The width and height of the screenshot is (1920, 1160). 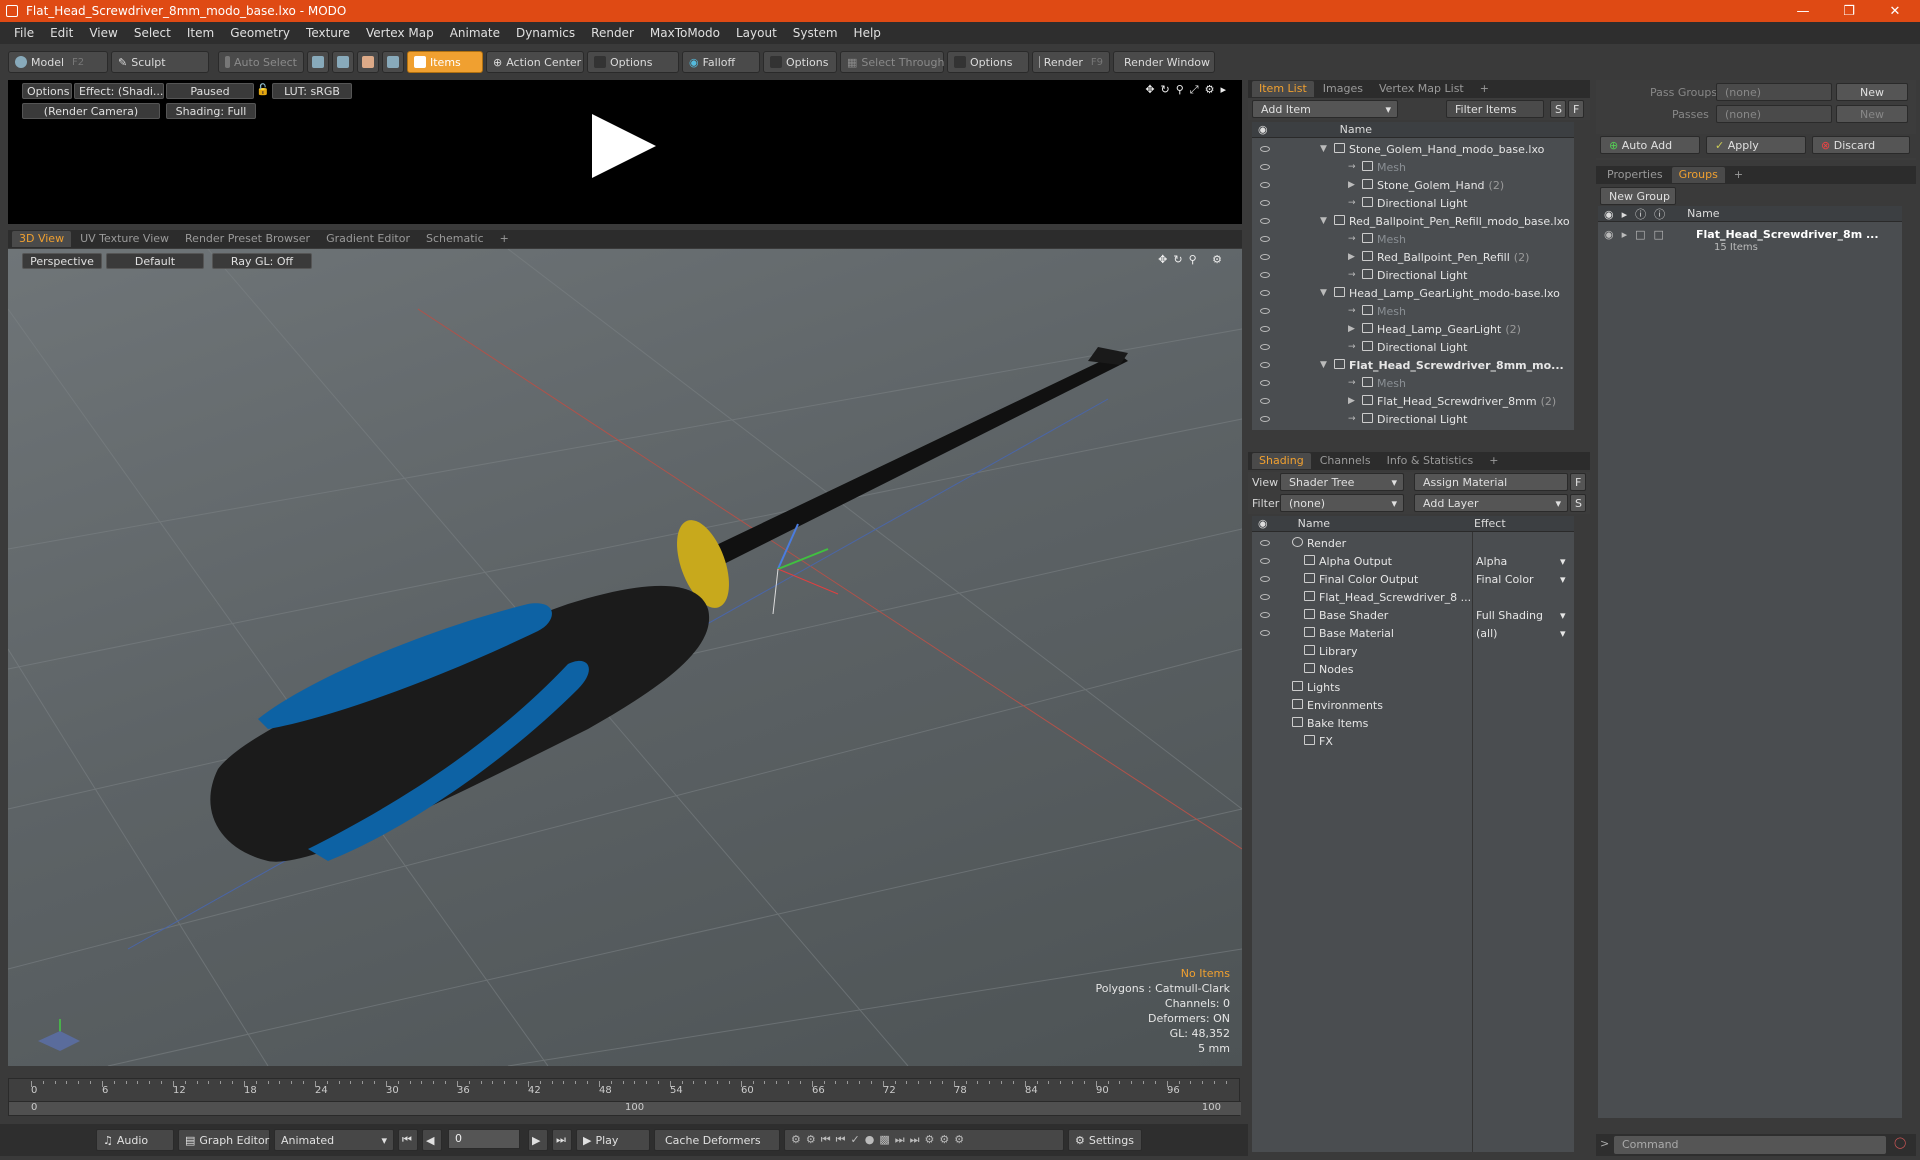 I want to click on falloff-button: ◉ Falloff, so click(x=721, y=62).